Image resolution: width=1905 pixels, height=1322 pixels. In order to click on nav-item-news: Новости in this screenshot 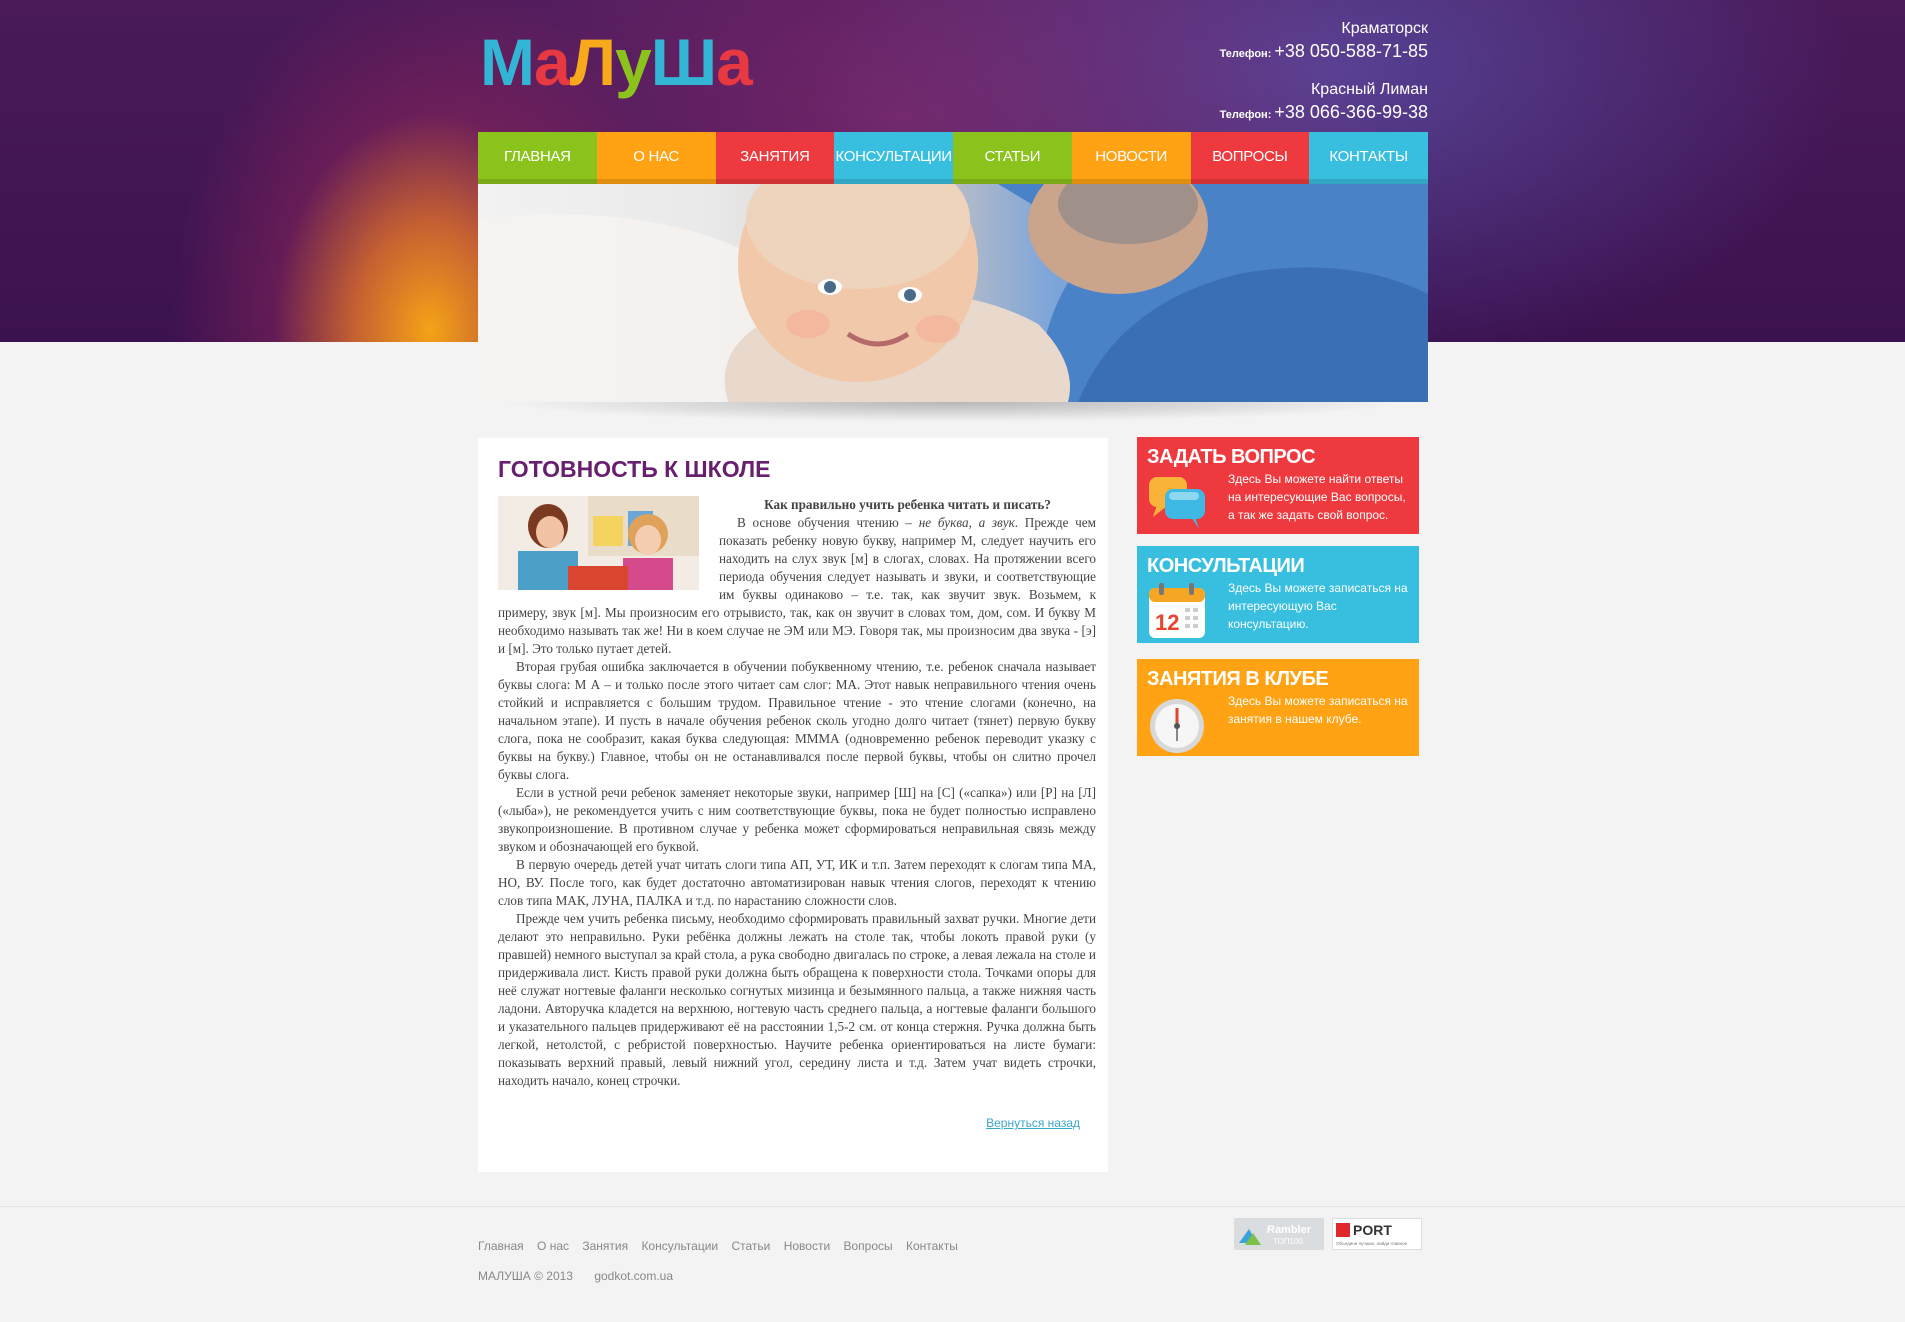, I will do `click(1131, 158)`.